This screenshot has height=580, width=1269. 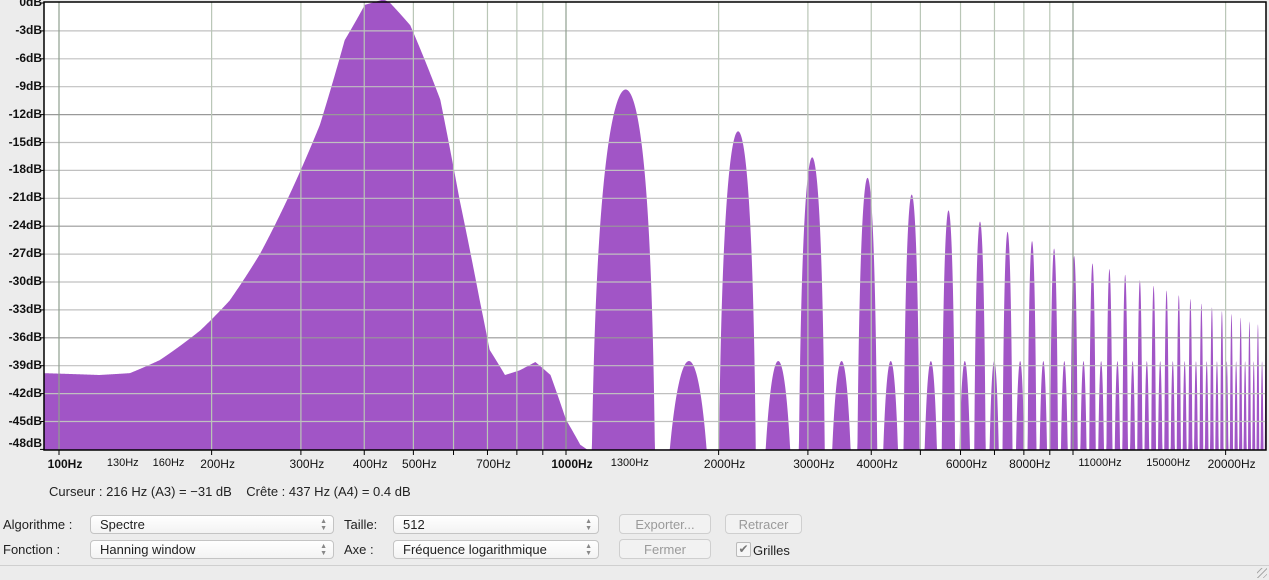 What do you see at coordinates (217, 464) in the screenshot?
I see `x-tick-label: 200Hz` at bounding box center [217, 464].